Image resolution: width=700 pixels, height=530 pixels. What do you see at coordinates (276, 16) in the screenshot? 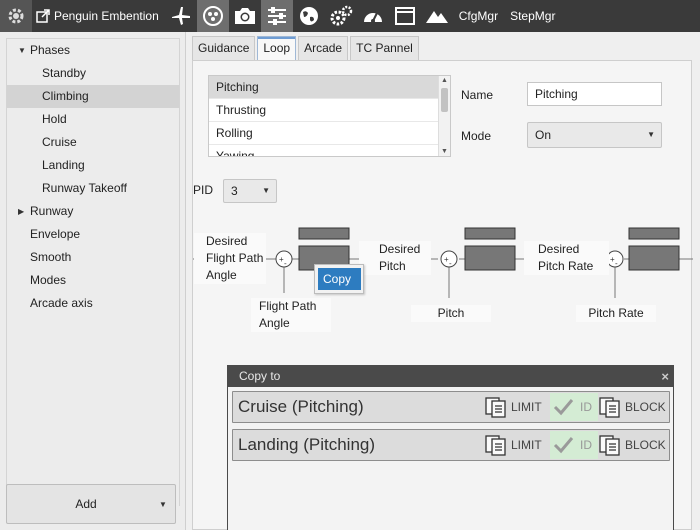
I see `sliders-icon` at bounding box center [276, 16].